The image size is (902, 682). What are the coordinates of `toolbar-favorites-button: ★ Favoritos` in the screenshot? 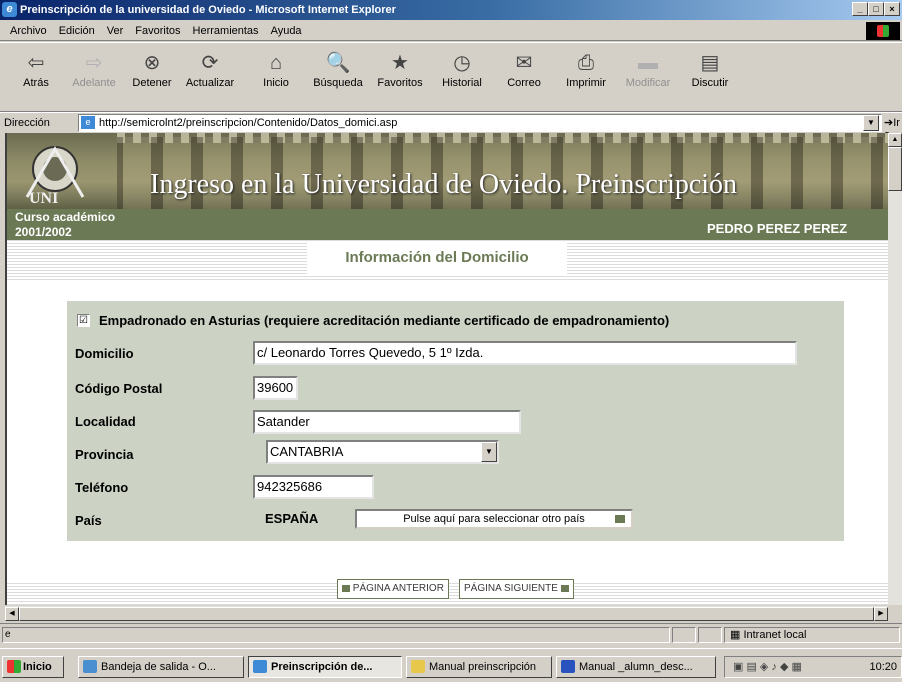 It's located at (400, 75).